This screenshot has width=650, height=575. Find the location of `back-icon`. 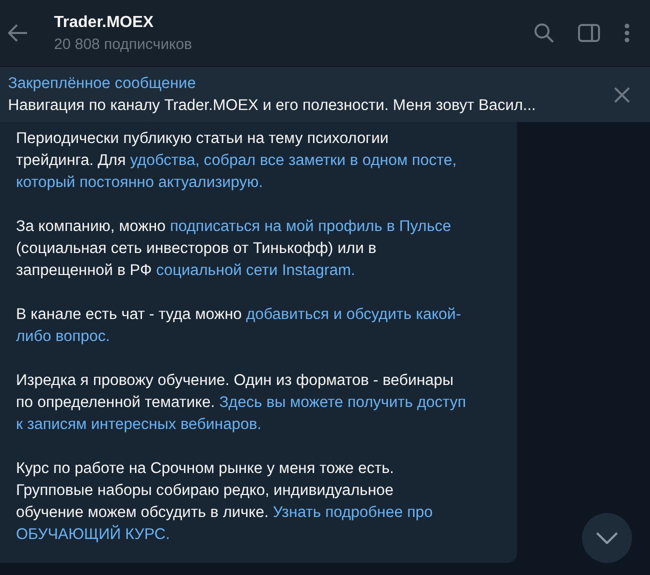

back-icon is located at coordinates (18, 33).